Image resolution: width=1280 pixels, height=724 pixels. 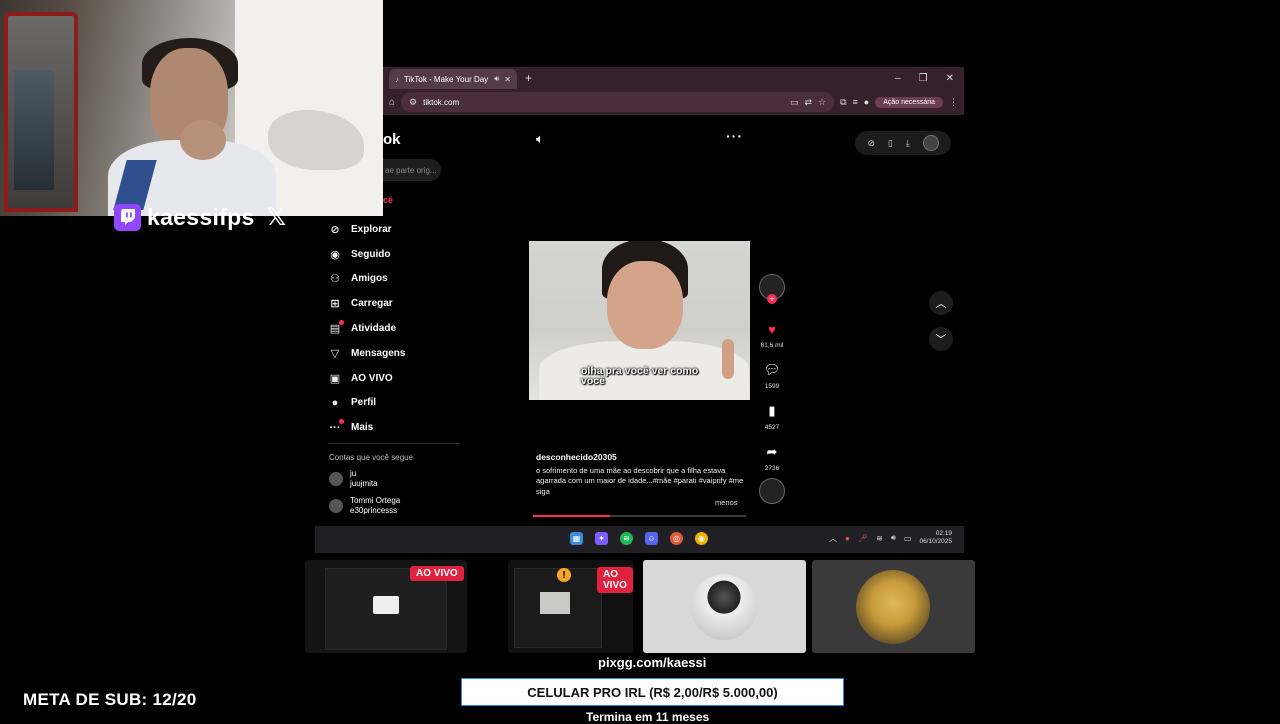 What do you see at coordinates (496, 79) in the screenshot?
I see `tab-audio-icon: 🔊︎` at bounding box center [496, 79].